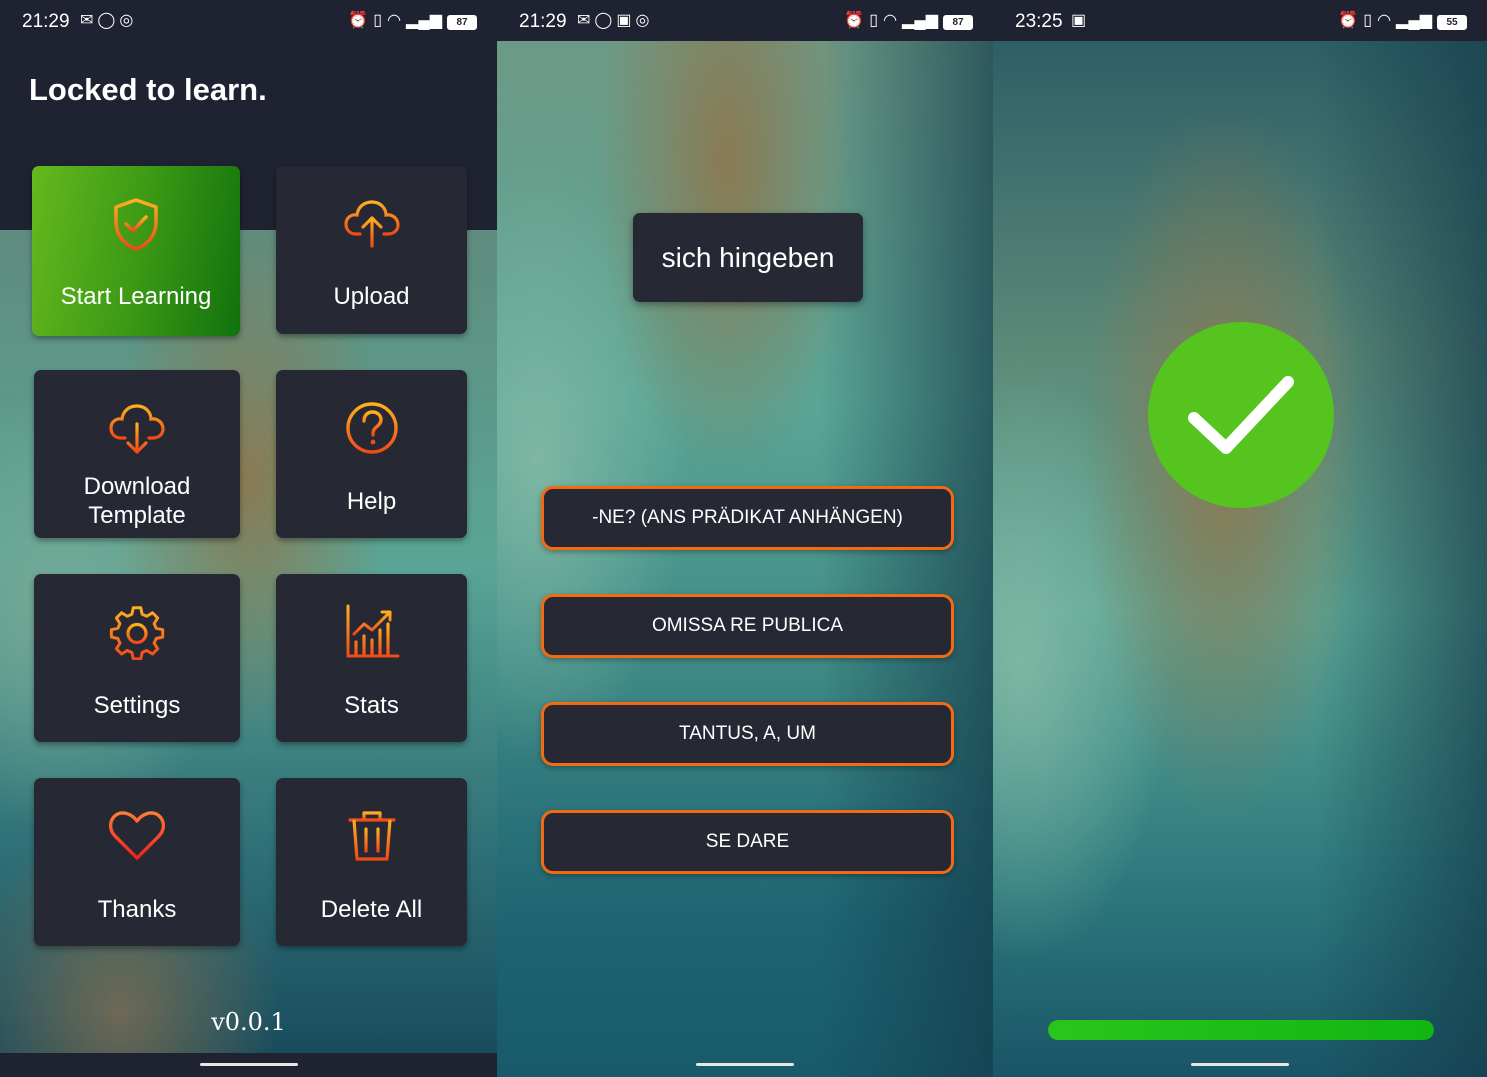 This screenshot has width=1487, height=1077. Describe the element at coordinates (371, 501) in the screenshot. I see `tile-label: Help` at that location.